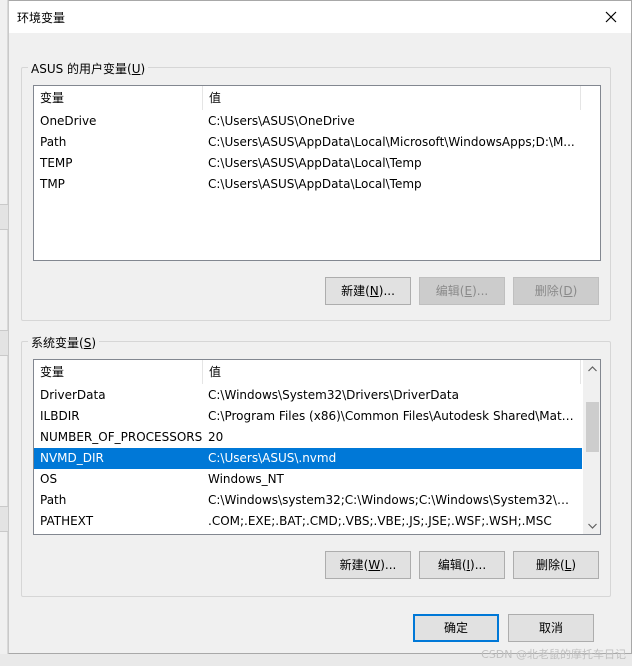  I want to click on scroll-thumb, so click(592, 427).